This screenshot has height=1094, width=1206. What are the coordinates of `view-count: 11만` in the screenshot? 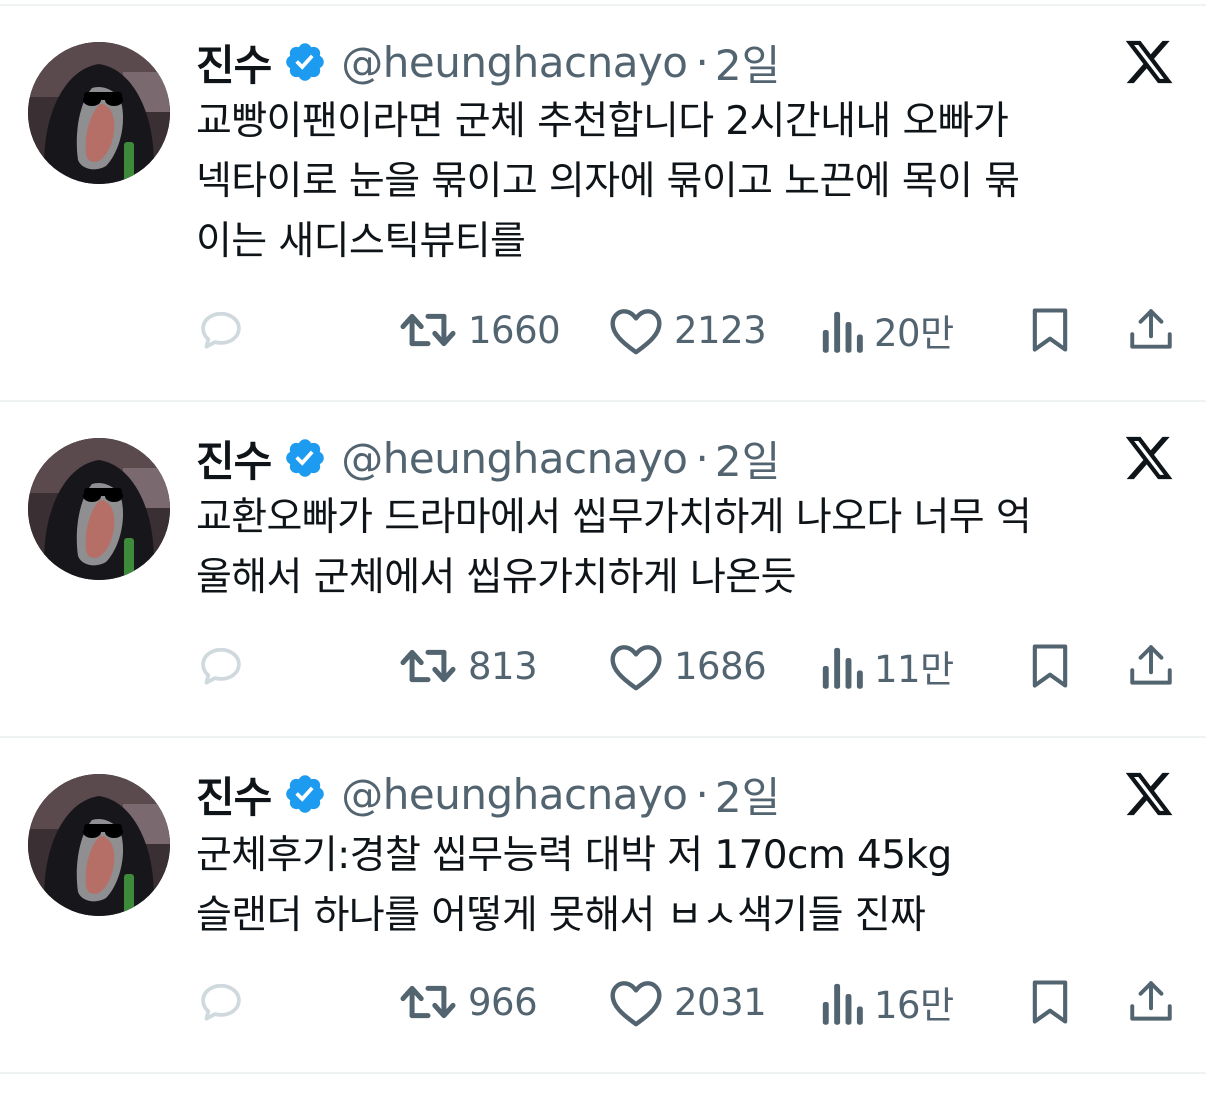 It's located at (914, 669).